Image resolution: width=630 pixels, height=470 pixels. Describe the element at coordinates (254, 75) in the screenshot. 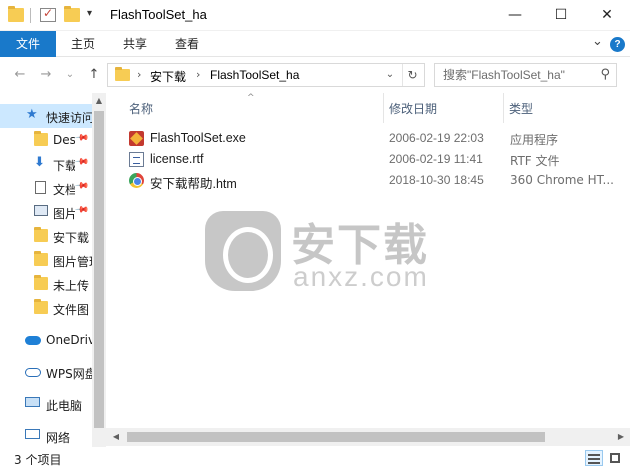

I see `breadcrumb-item-current: FlashToolSet_ha` at that location.